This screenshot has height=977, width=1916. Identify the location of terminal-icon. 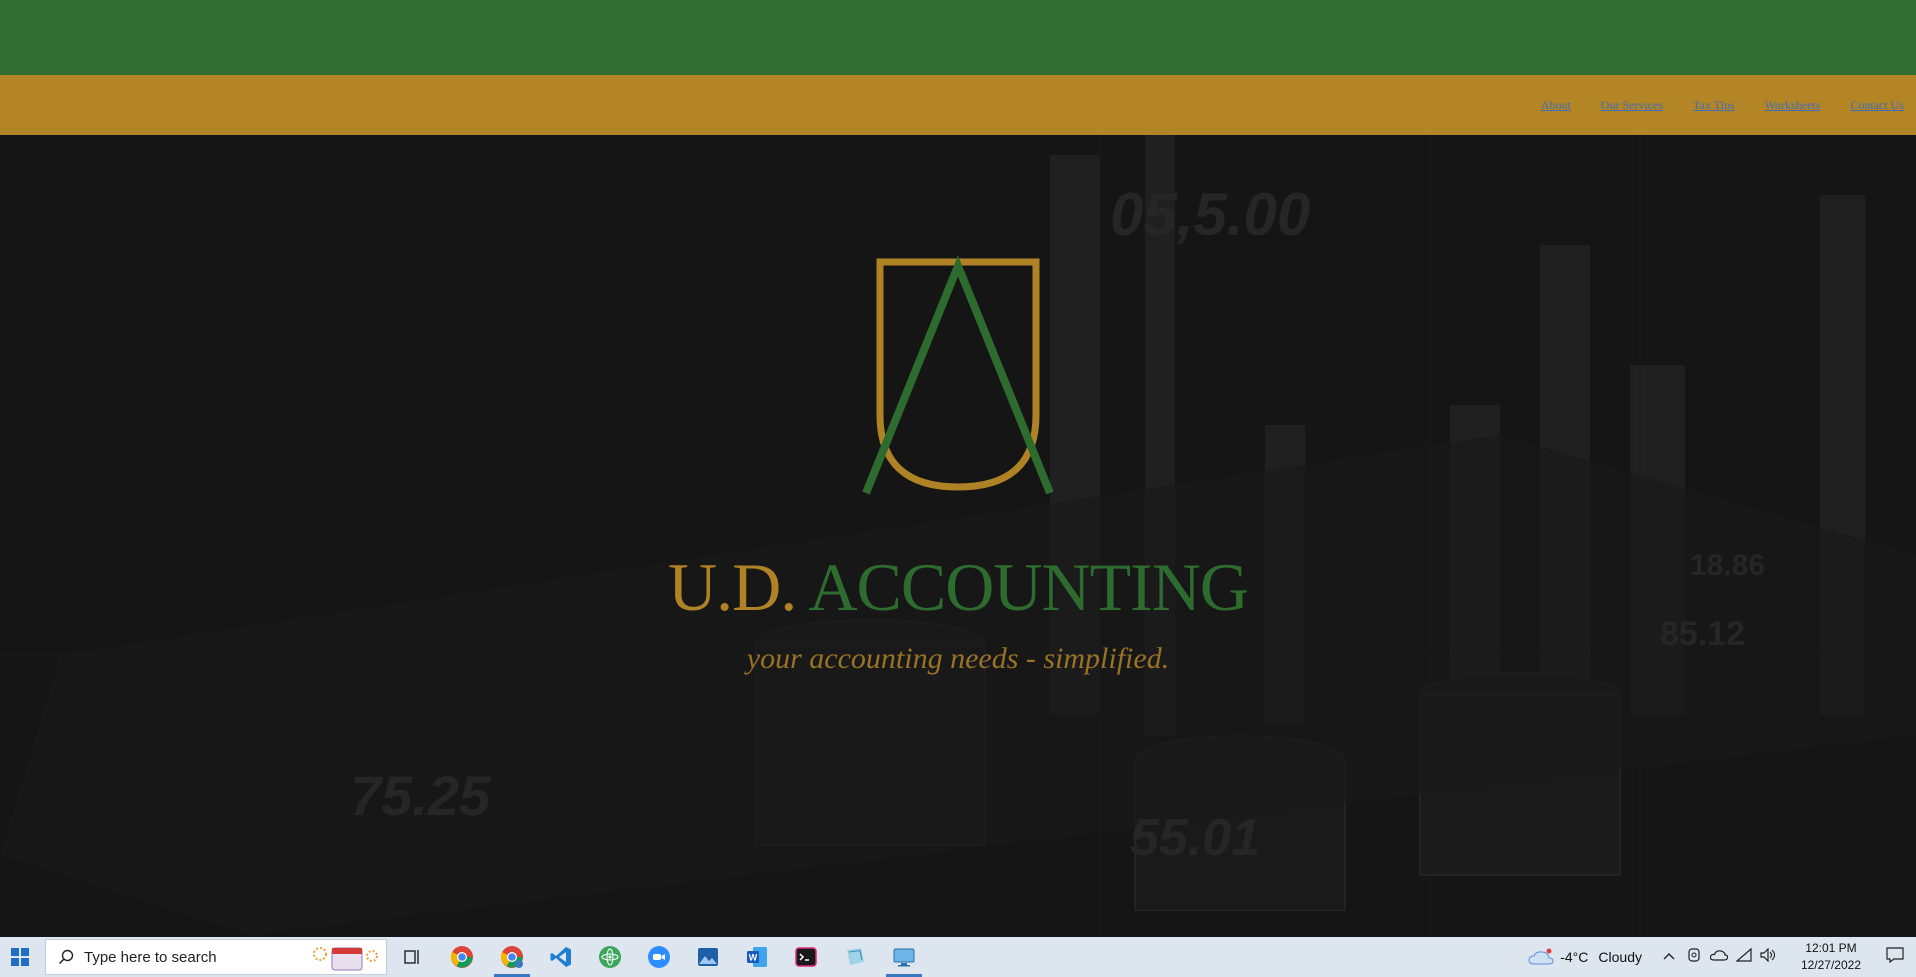
(806, 957).